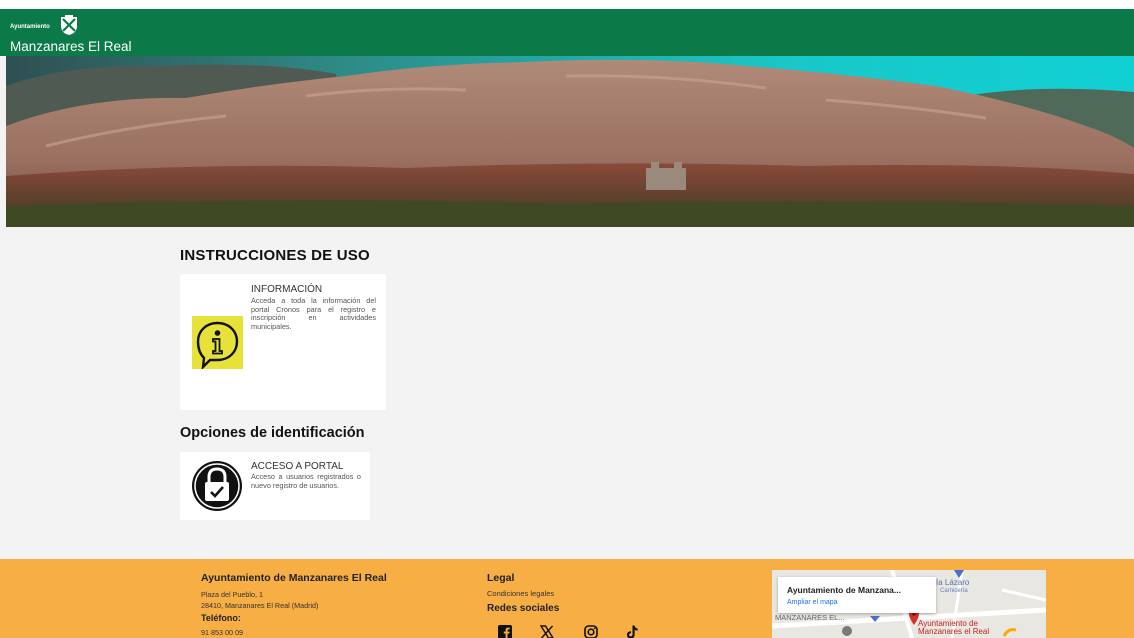  What do you see at coordinates (71, 46) in the screenshot?
I see `logo-name: Manzanares El Real` at bounding box center [71, 46].